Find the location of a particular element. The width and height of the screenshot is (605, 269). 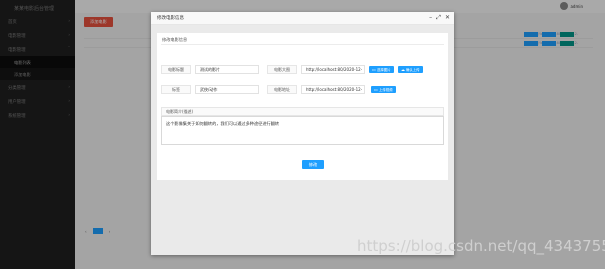

watermark: https://blog.csdn.net/qq_43437555 is located at coordinates (481, 246).